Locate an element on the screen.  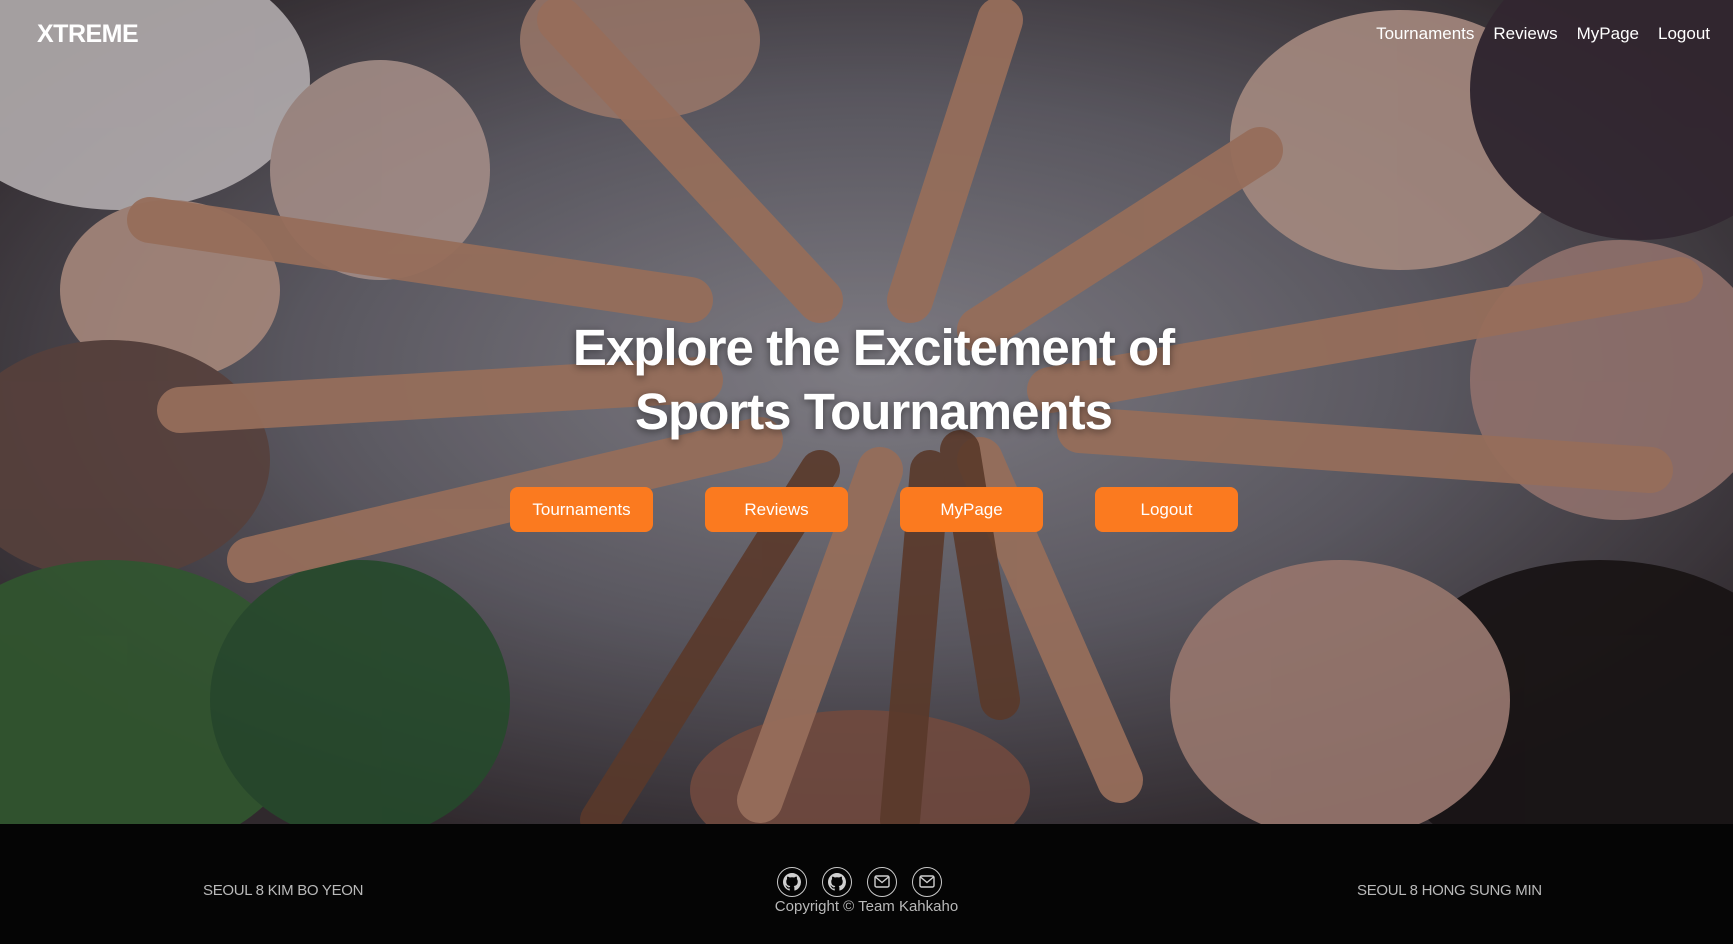
tournaments-button: Tournaments is located at coordinates (581, 509).